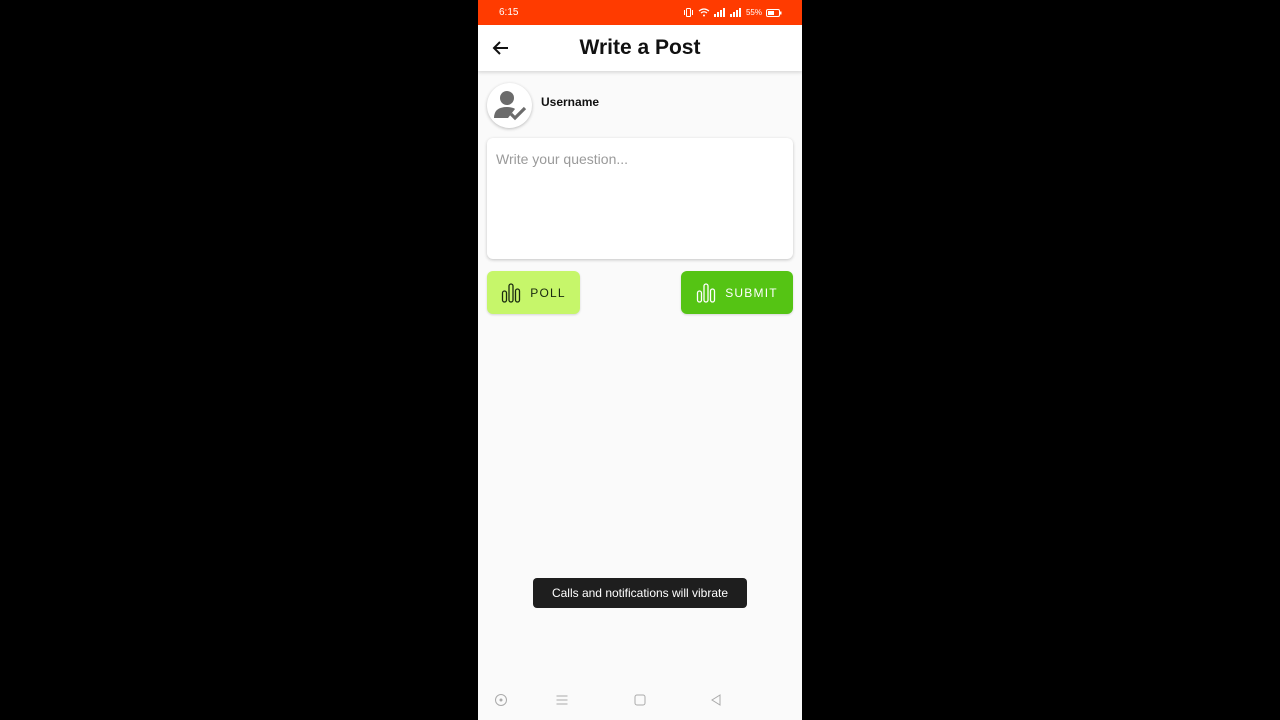  What do you see at coordinates (548, 292) in the screenshot?
I see `poll-label: POLL` at bounding box center [548, 292].